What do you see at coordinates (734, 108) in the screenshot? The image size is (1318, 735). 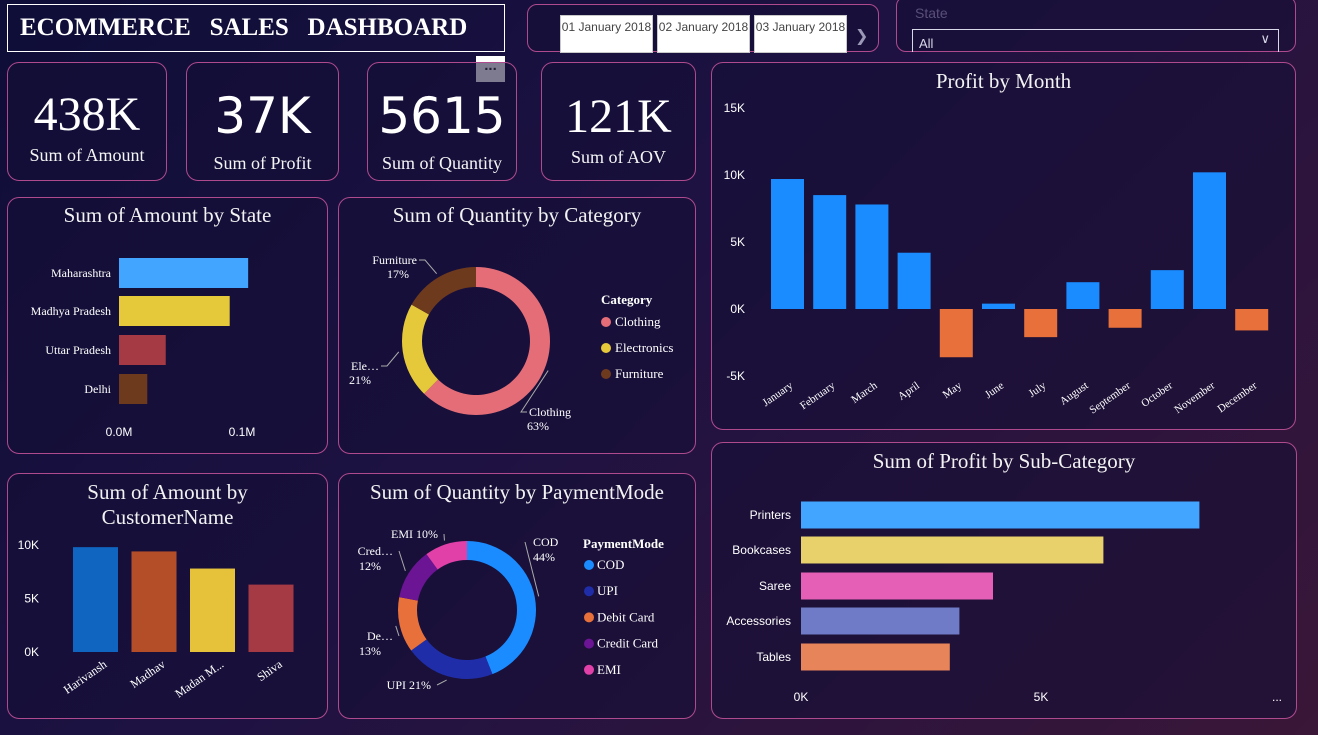 I see `y-tick-label: 15K` at bounding box center [734, 108].